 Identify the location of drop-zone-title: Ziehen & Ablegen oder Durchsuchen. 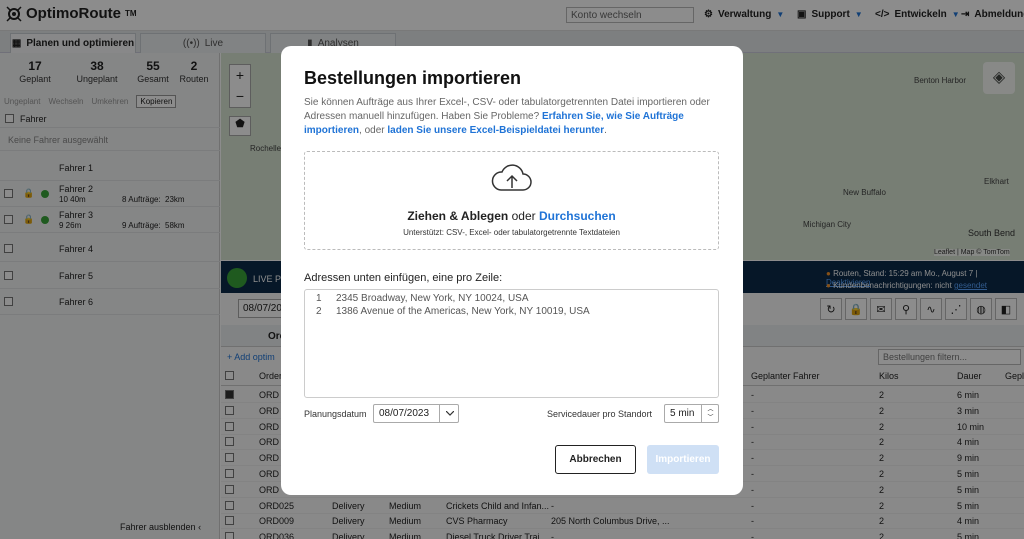
(511, 216).